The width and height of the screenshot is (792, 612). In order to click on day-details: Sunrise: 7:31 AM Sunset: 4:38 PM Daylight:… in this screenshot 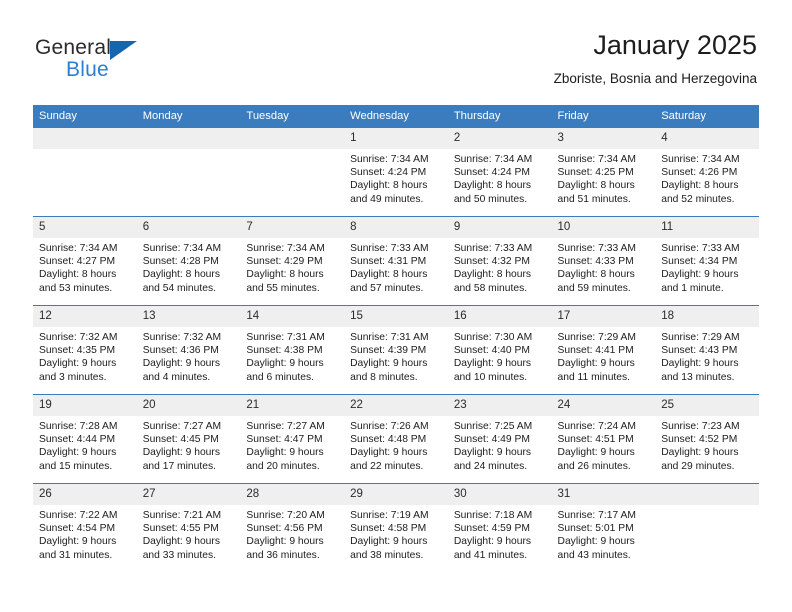, I will do `click(292, 355)`.